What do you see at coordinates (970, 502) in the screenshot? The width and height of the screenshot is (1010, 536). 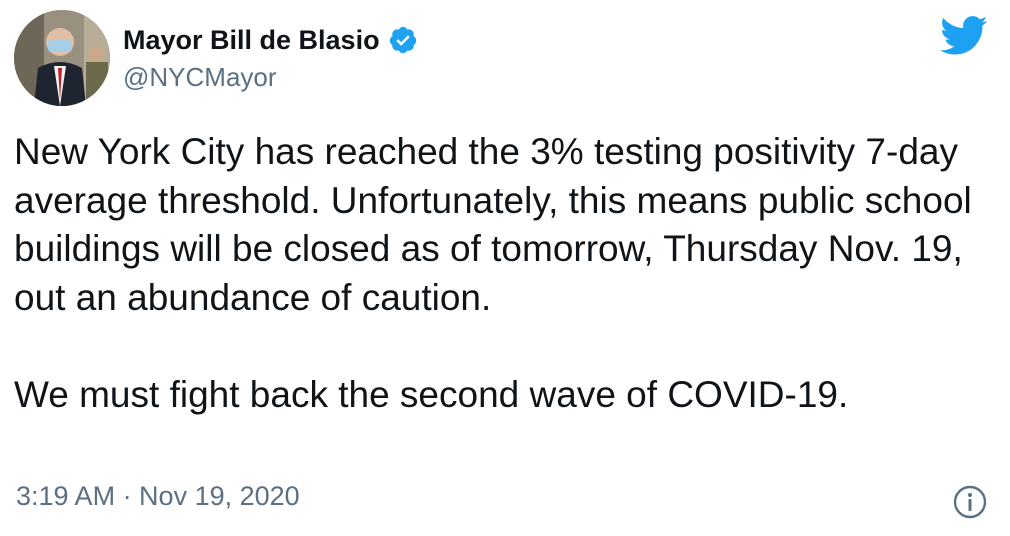 I see `info-icon` at bounding box center [970, 502].